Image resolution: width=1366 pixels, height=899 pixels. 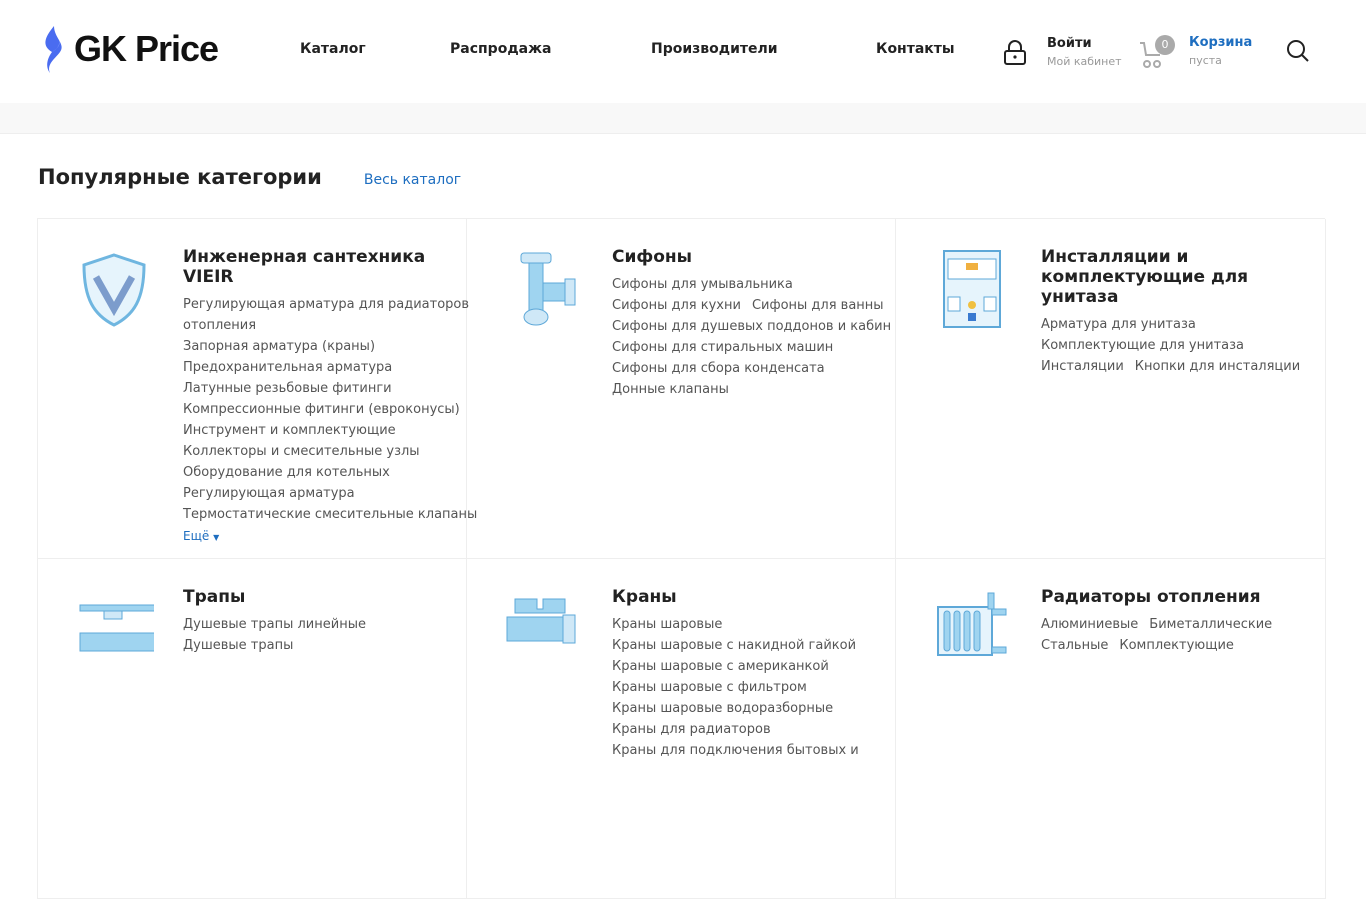 I want to click on subcategory-link: Предохранительная арматура, so click(x=287, y=367).